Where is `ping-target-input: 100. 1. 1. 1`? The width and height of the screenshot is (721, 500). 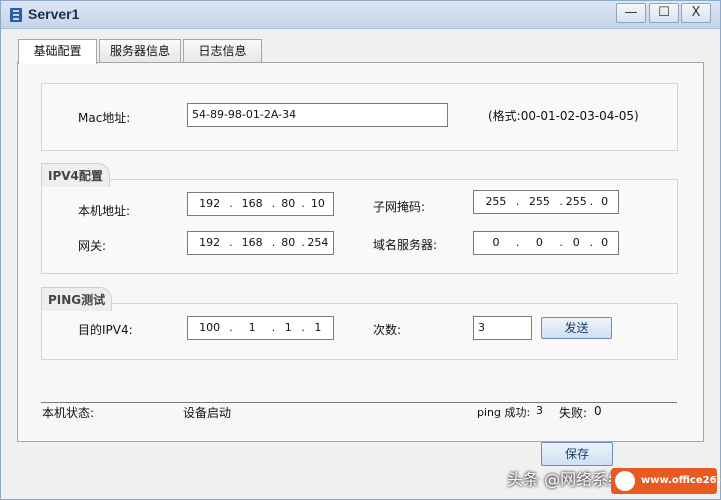 ping-target-input: 100. 1. 1. 1 is located at coordinates (260, 328).